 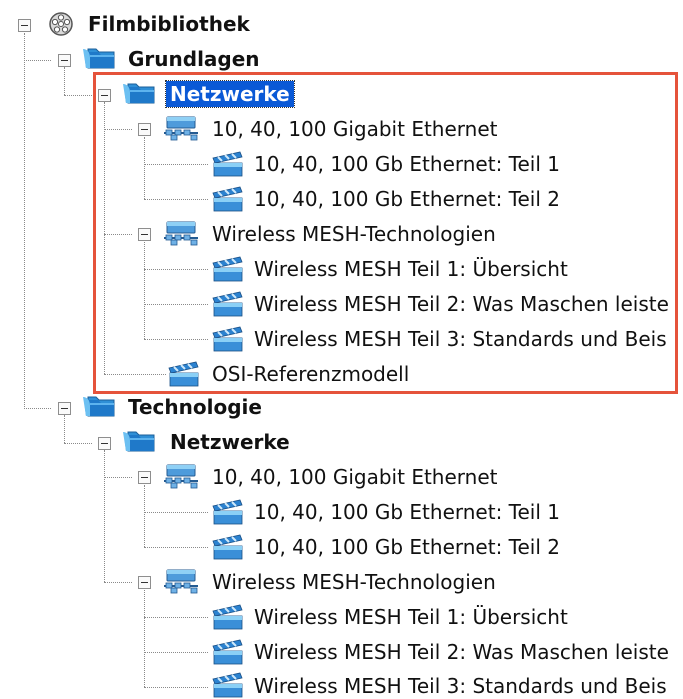 I want to click on tree-item-technologie: Technologie, so click(x=195, y=407).